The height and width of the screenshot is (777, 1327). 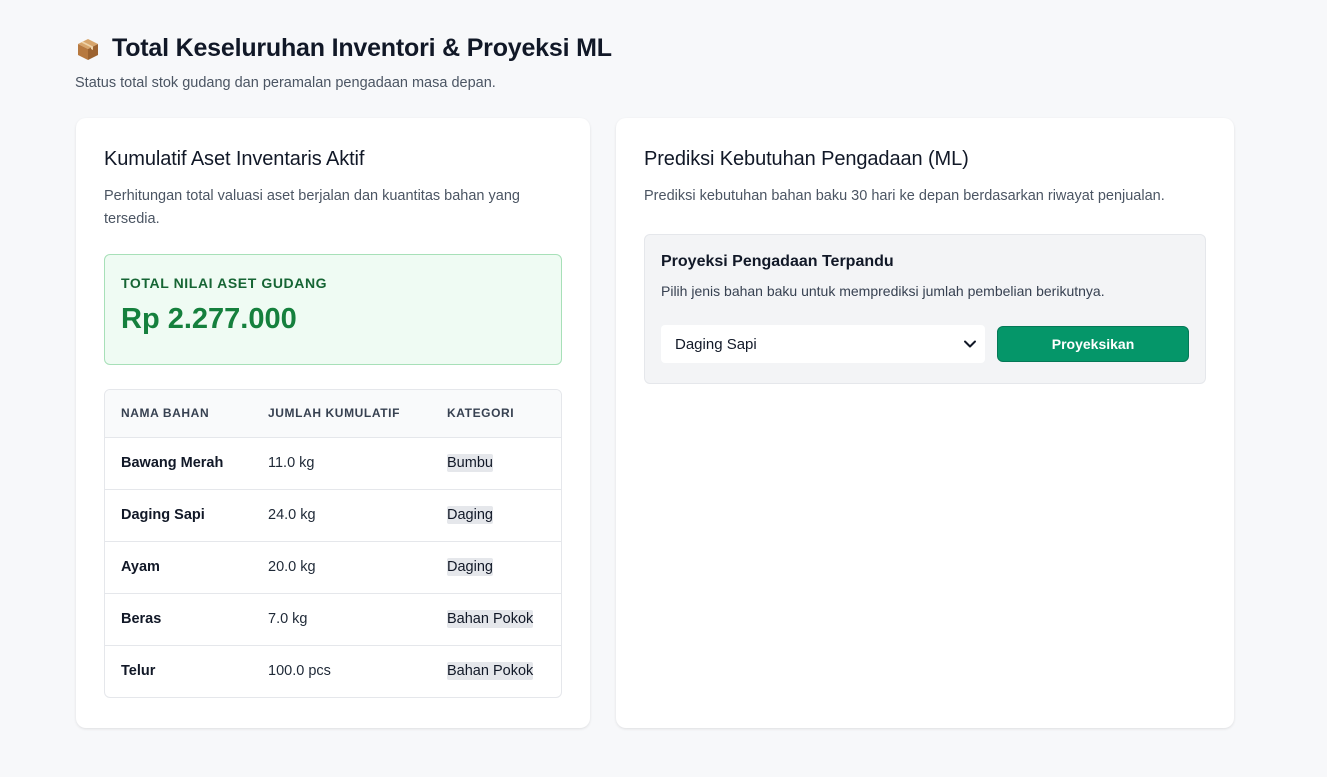 What do you see at coordinates (209, 319) in the screenshot?
I see `total-asset-value: Rp 2.277.000` at bounding box center [209, 319].